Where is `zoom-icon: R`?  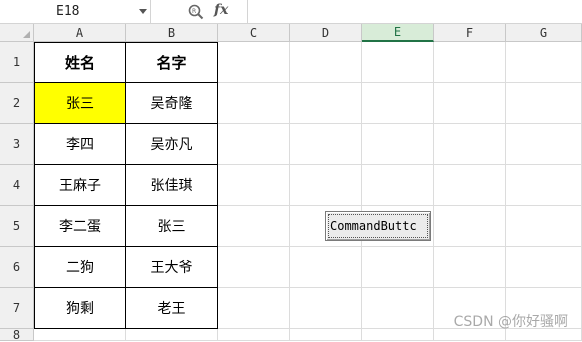 zoom-icon: R is located at coordinates (196, 12).